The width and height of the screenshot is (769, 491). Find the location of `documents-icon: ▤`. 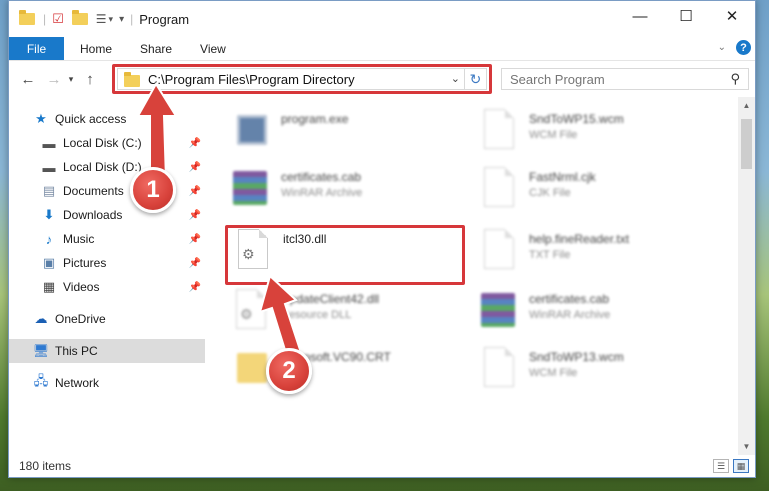

documents-icon: ▤ is located at coordinates (49, 190).